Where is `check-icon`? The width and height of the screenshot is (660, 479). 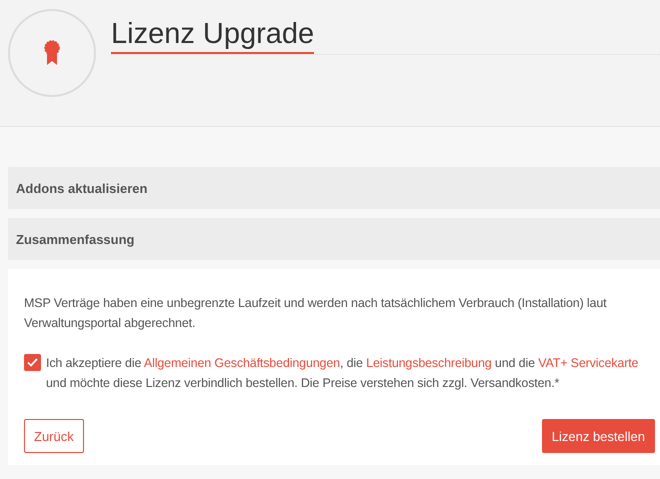 check-icon is located at coordinates (32, 362).